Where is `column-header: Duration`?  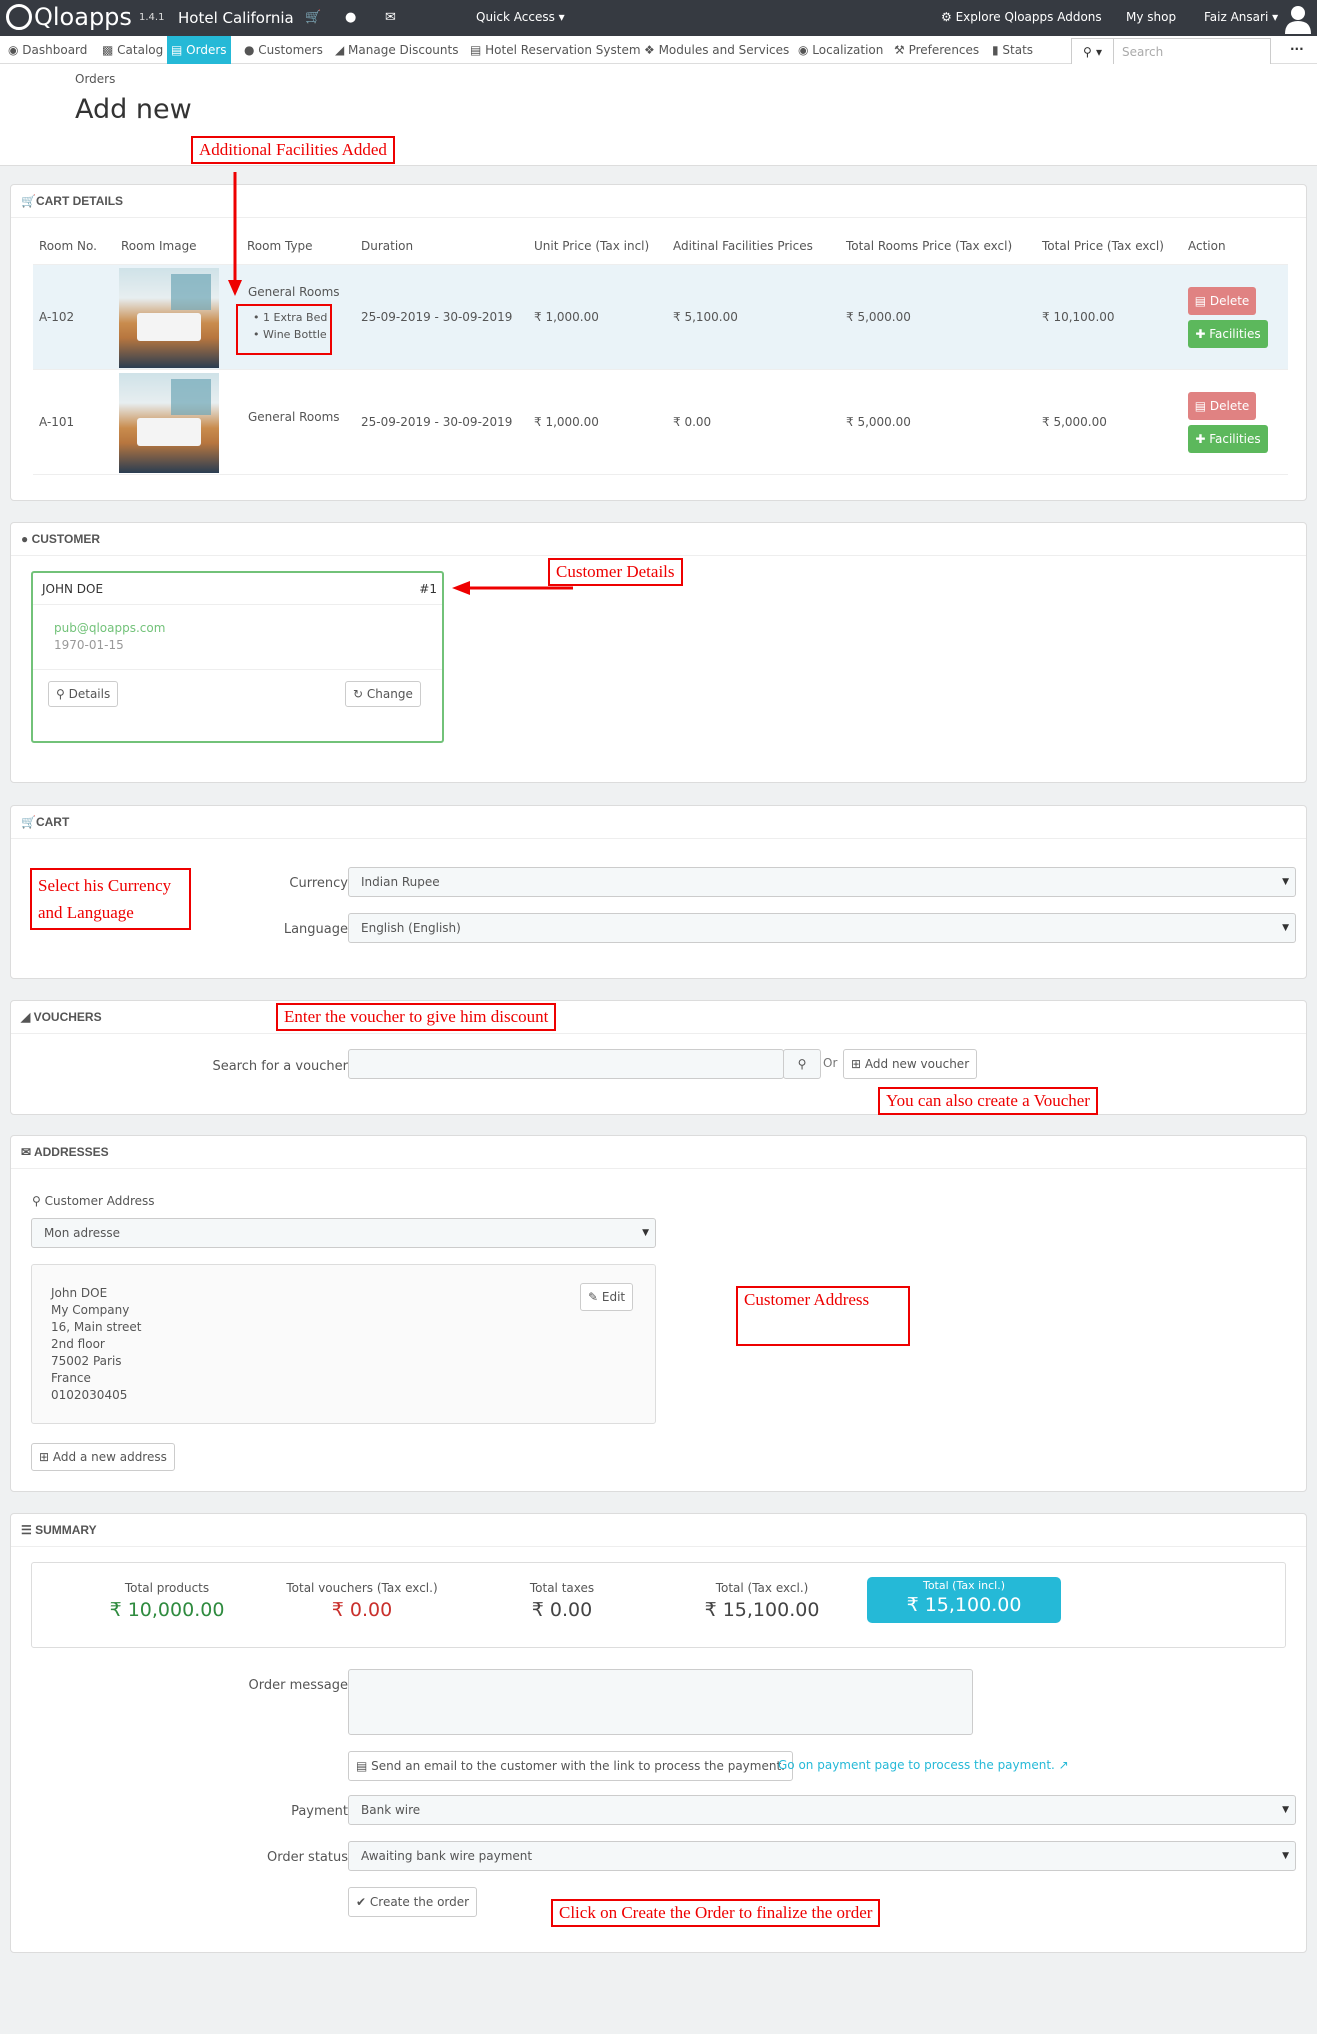
column-header: Duration is located at coordinates (387, 246).